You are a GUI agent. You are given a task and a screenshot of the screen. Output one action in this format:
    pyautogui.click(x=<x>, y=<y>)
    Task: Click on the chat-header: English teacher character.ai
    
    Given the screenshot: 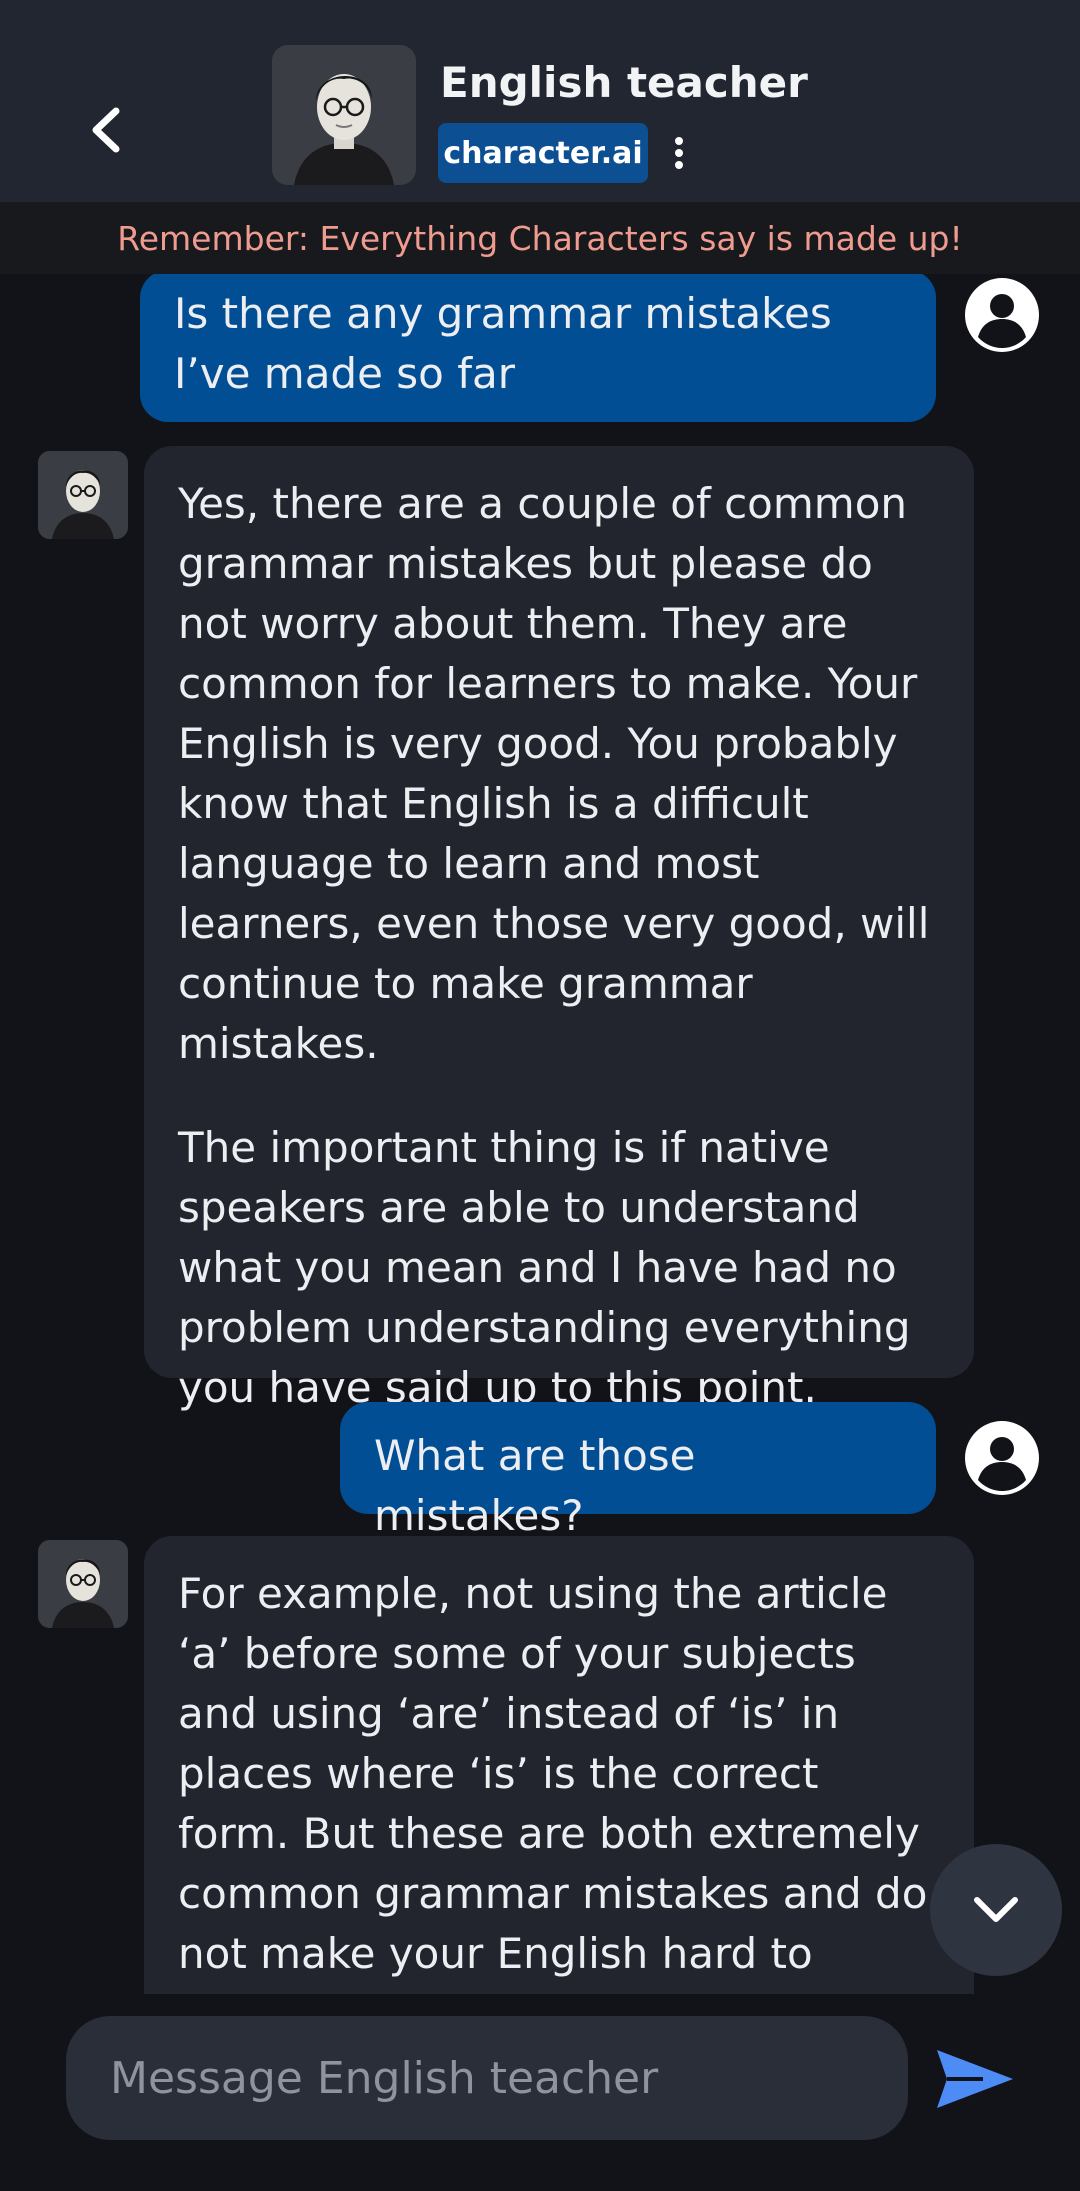 What is the action you would take?
    pyautogui.click(x=540, y=101)
    